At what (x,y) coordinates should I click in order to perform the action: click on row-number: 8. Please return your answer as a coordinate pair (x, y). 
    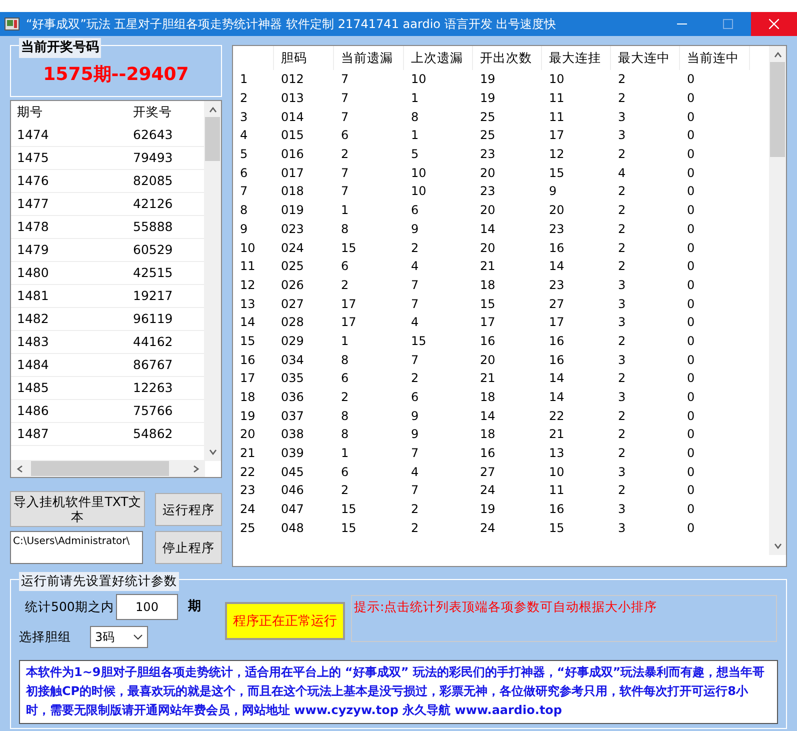
    Looking at the image, I should click on (244, 211).